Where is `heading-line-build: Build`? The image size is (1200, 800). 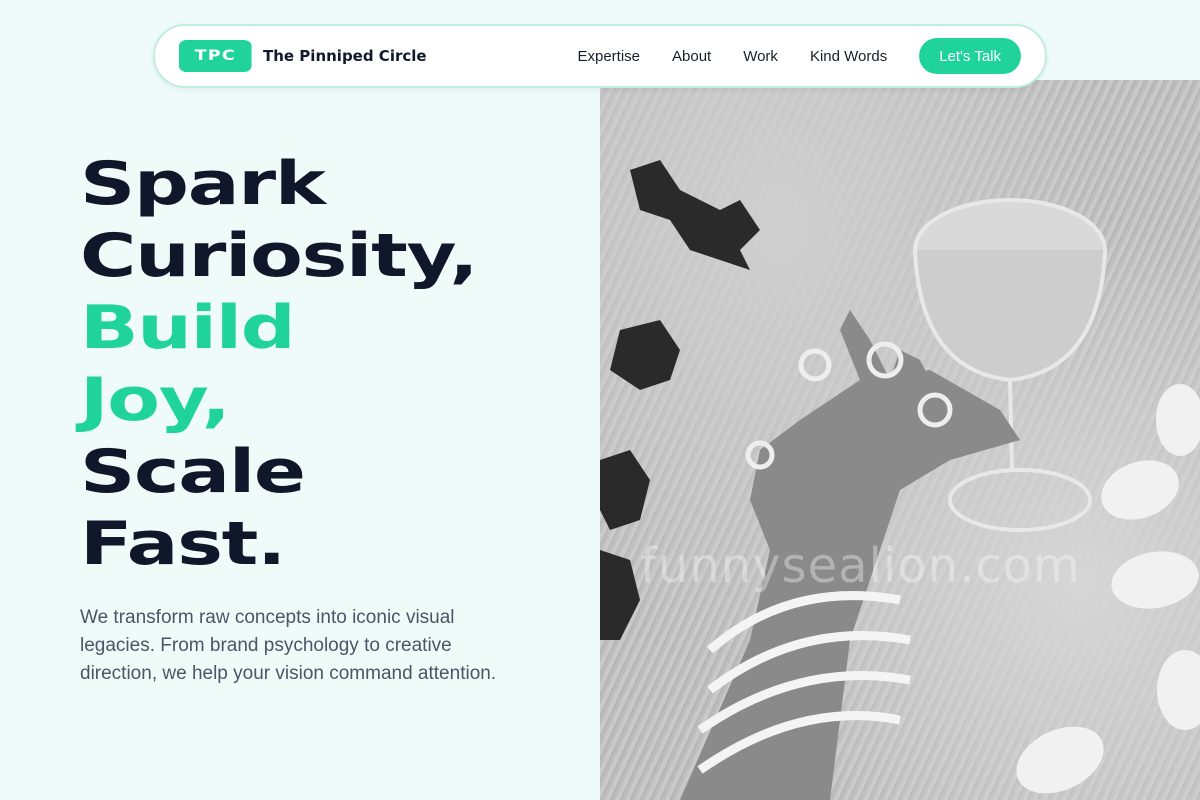 heading-line-build: Build is located at coordinates (188, 328).